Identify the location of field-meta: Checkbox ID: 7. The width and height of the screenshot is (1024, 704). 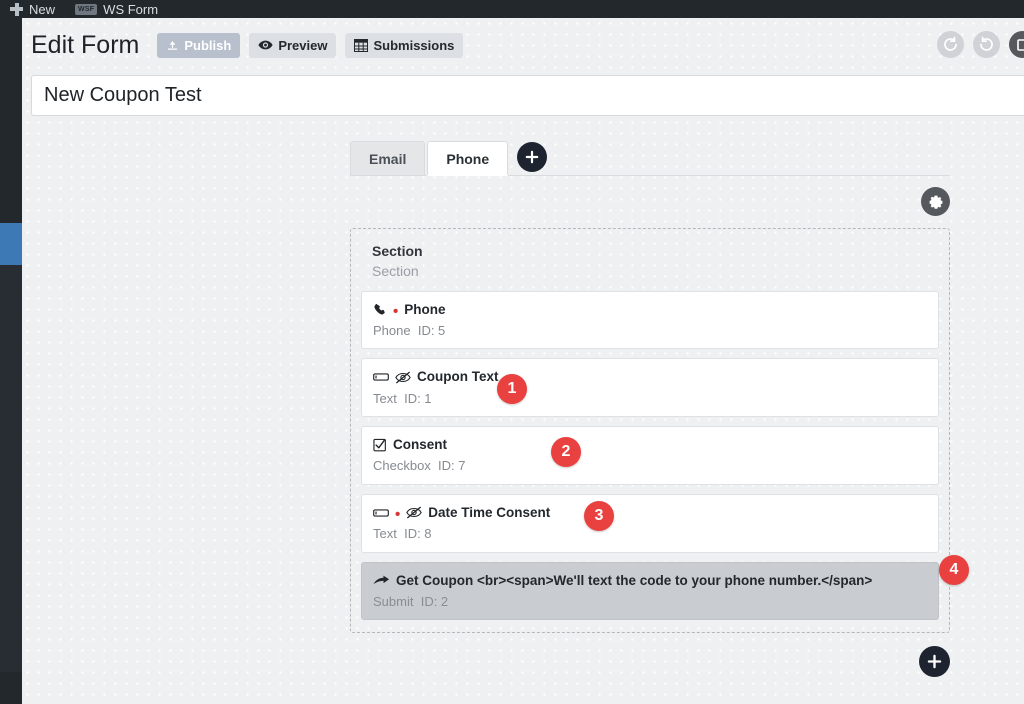
(650, 466).